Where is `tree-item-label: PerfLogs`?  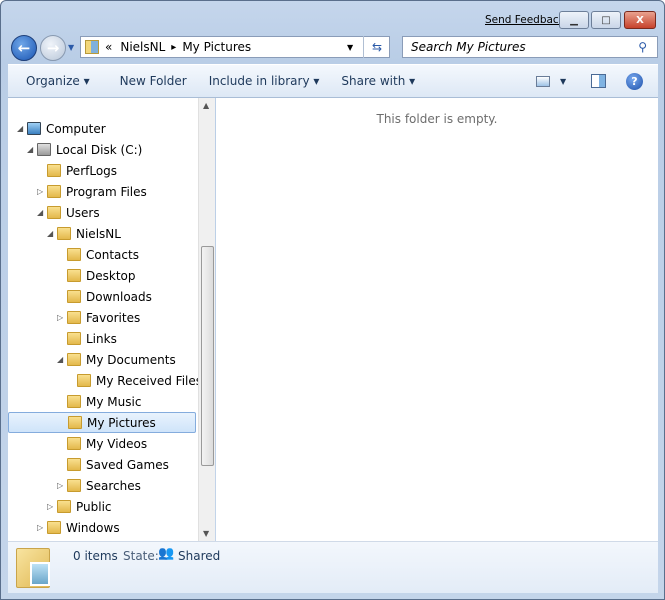 tree-item-label: PerfLogs is located at coordinates (92, 170).